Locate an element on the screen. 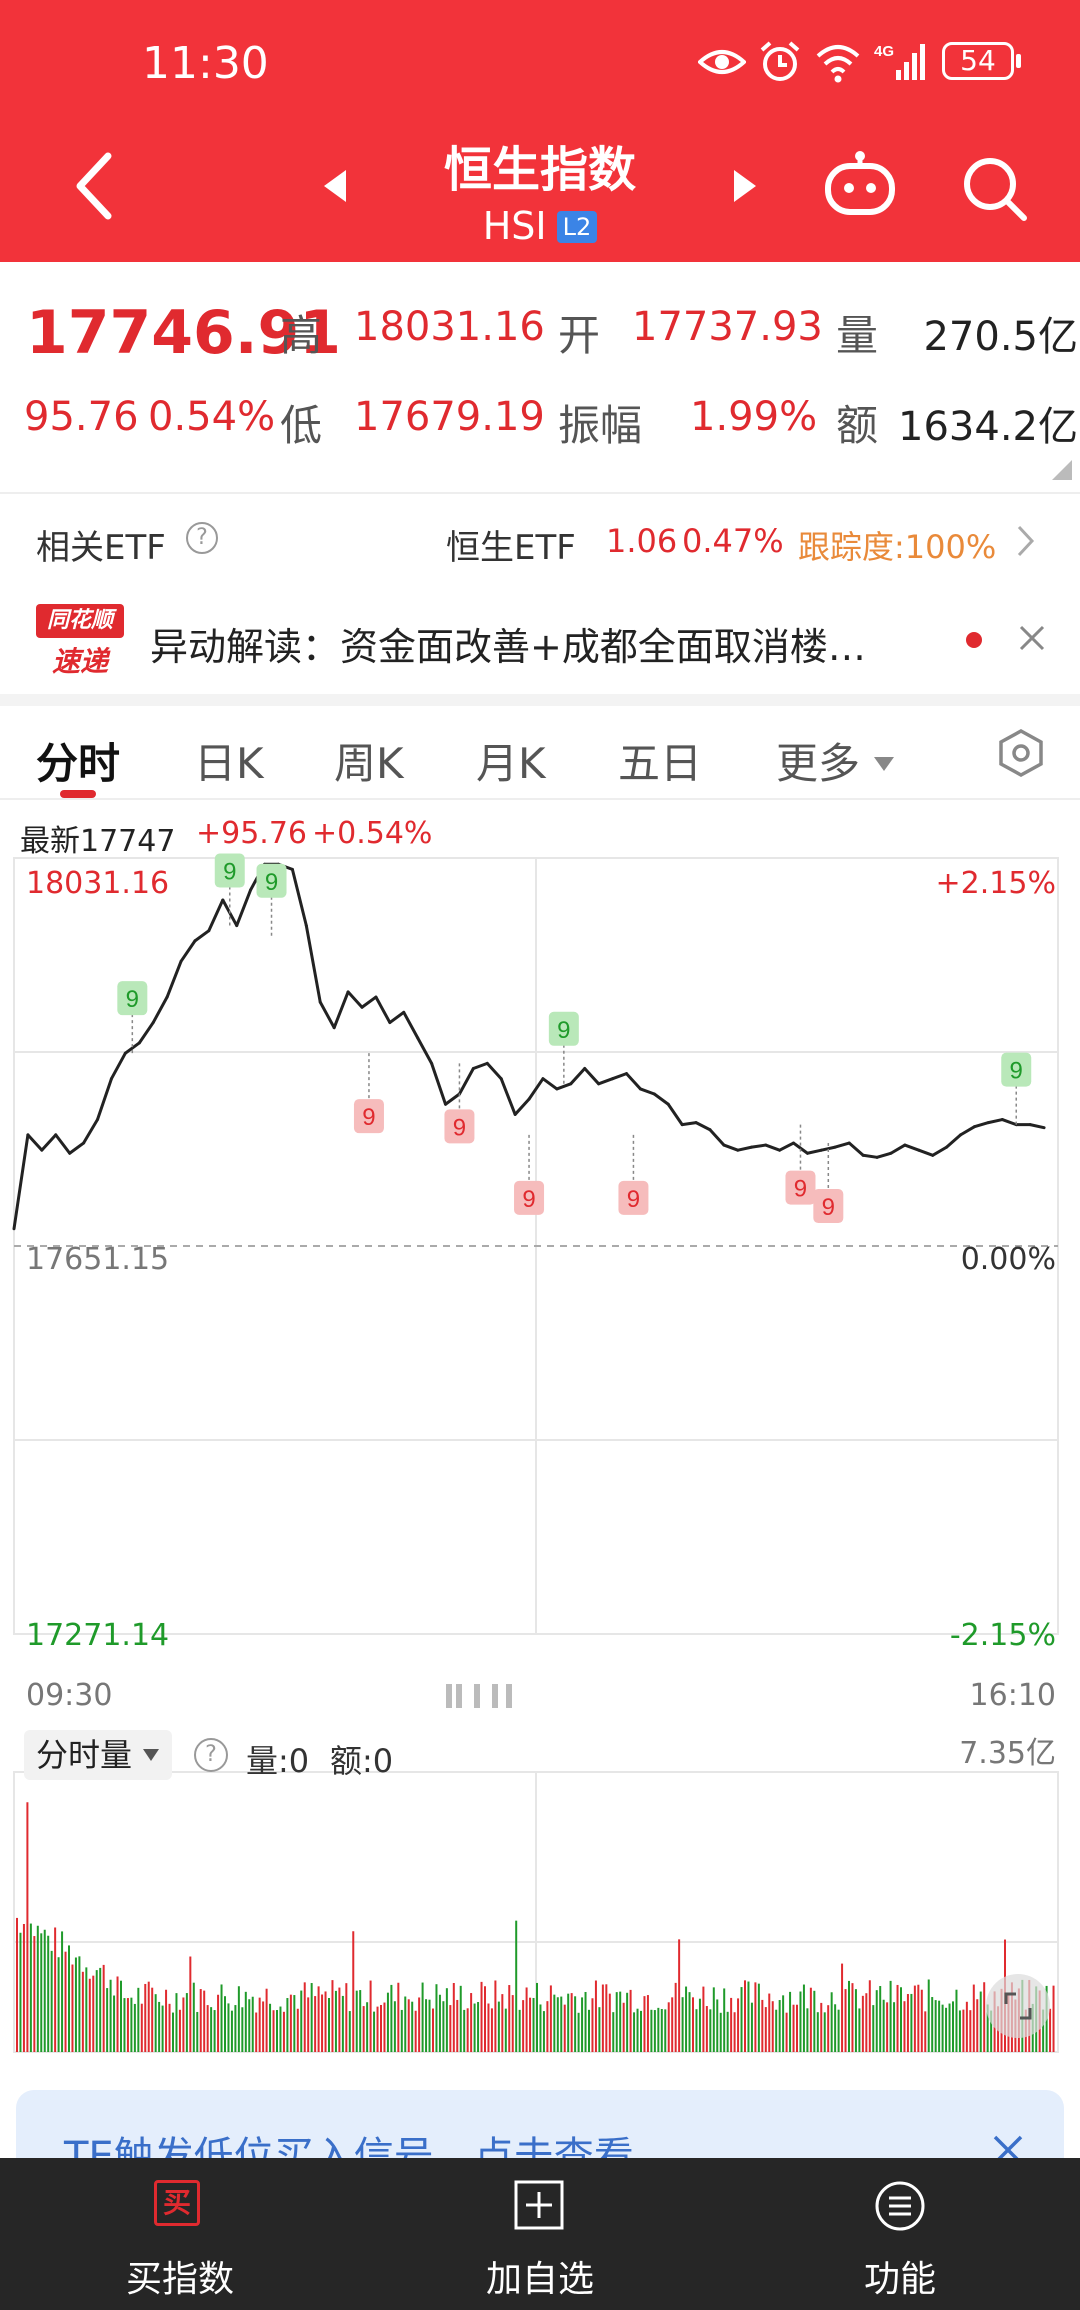 The image size is (1080, 2310). tab-daily-k: 日K is located at coordinates (229, 760).